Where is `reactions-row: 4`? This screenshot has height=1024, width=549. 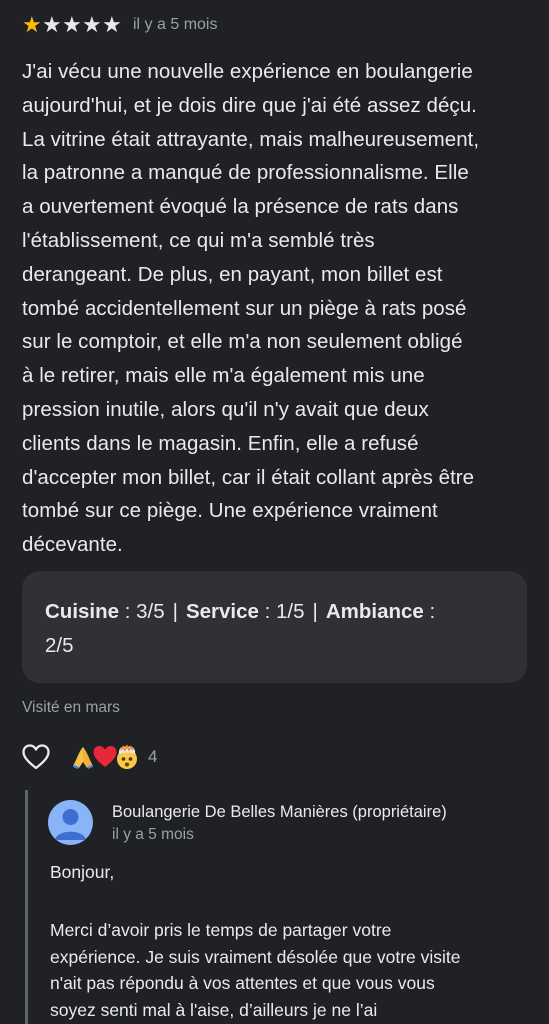
reactions-row: 4 is located at coordinates (89, 757).